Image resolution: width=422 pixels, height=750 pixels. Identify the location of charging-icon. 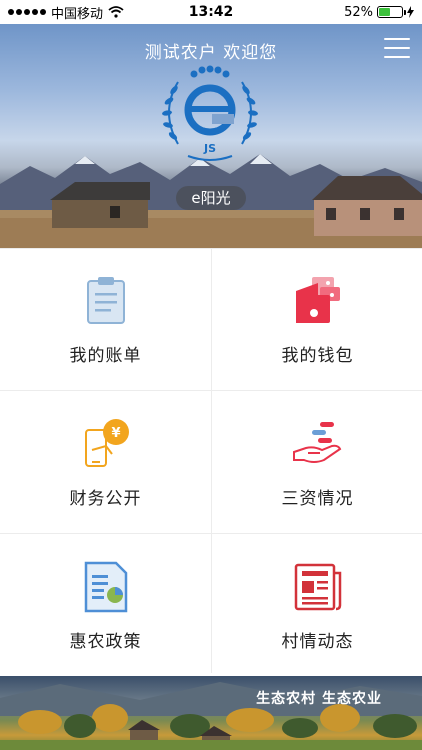
(410, 12).